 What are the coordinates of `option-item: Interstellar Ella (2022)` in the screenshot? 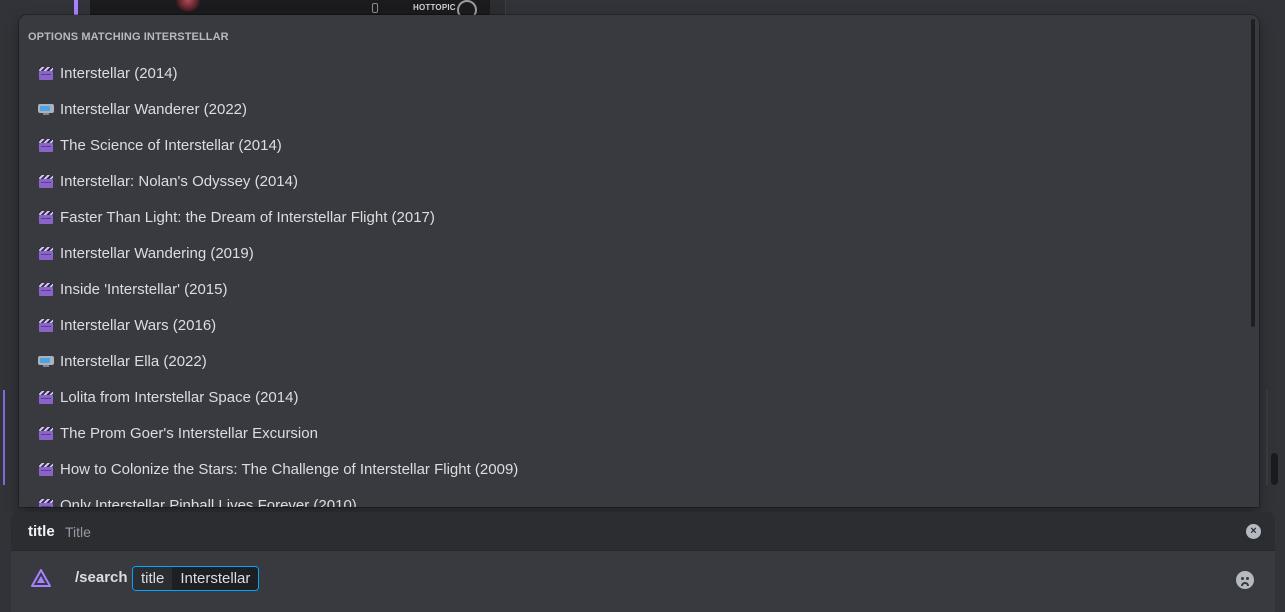 It's located at (635, 361).